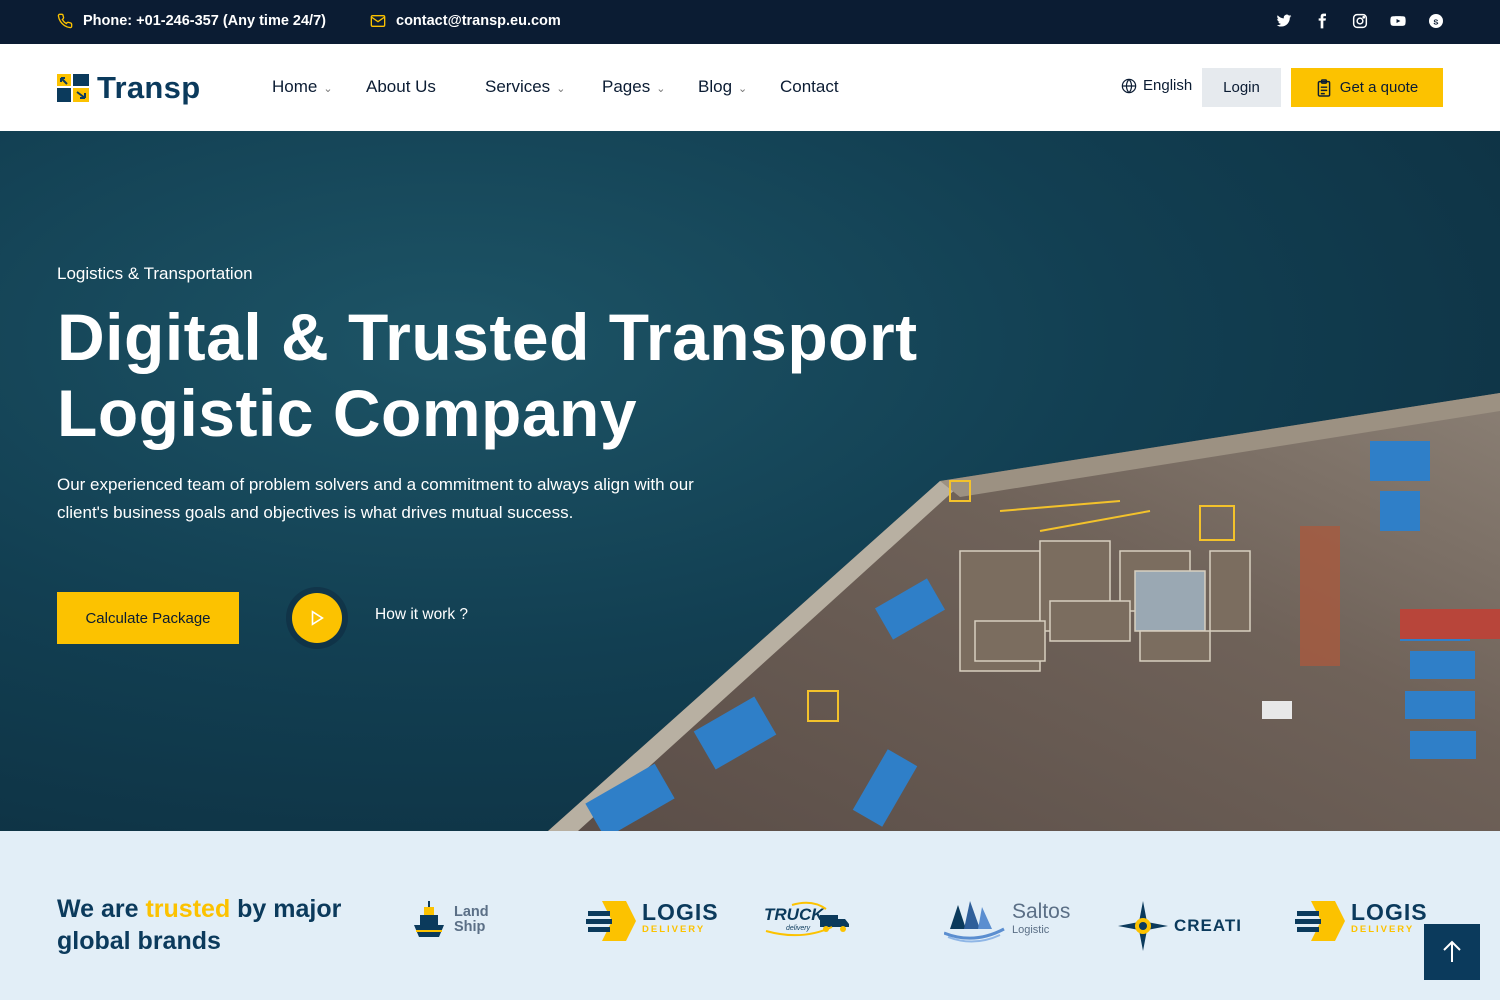 The image size is (1500, 1000). Describe the element at coordinates (1143, 926) in the screenshot. I see `compass-icon` at that location.